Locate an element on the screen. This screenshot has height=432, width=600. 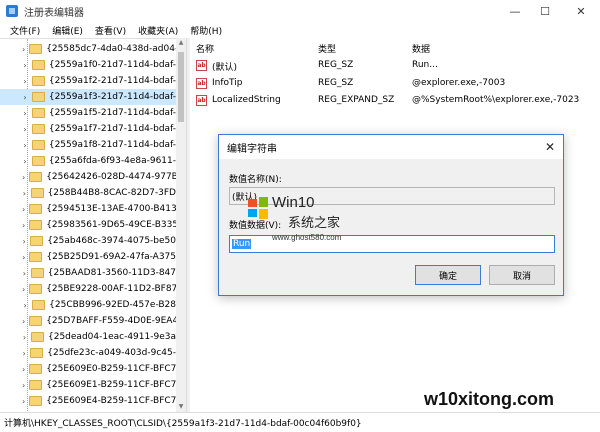
column-header-type: 类型 is located at coordinates (327, 50).